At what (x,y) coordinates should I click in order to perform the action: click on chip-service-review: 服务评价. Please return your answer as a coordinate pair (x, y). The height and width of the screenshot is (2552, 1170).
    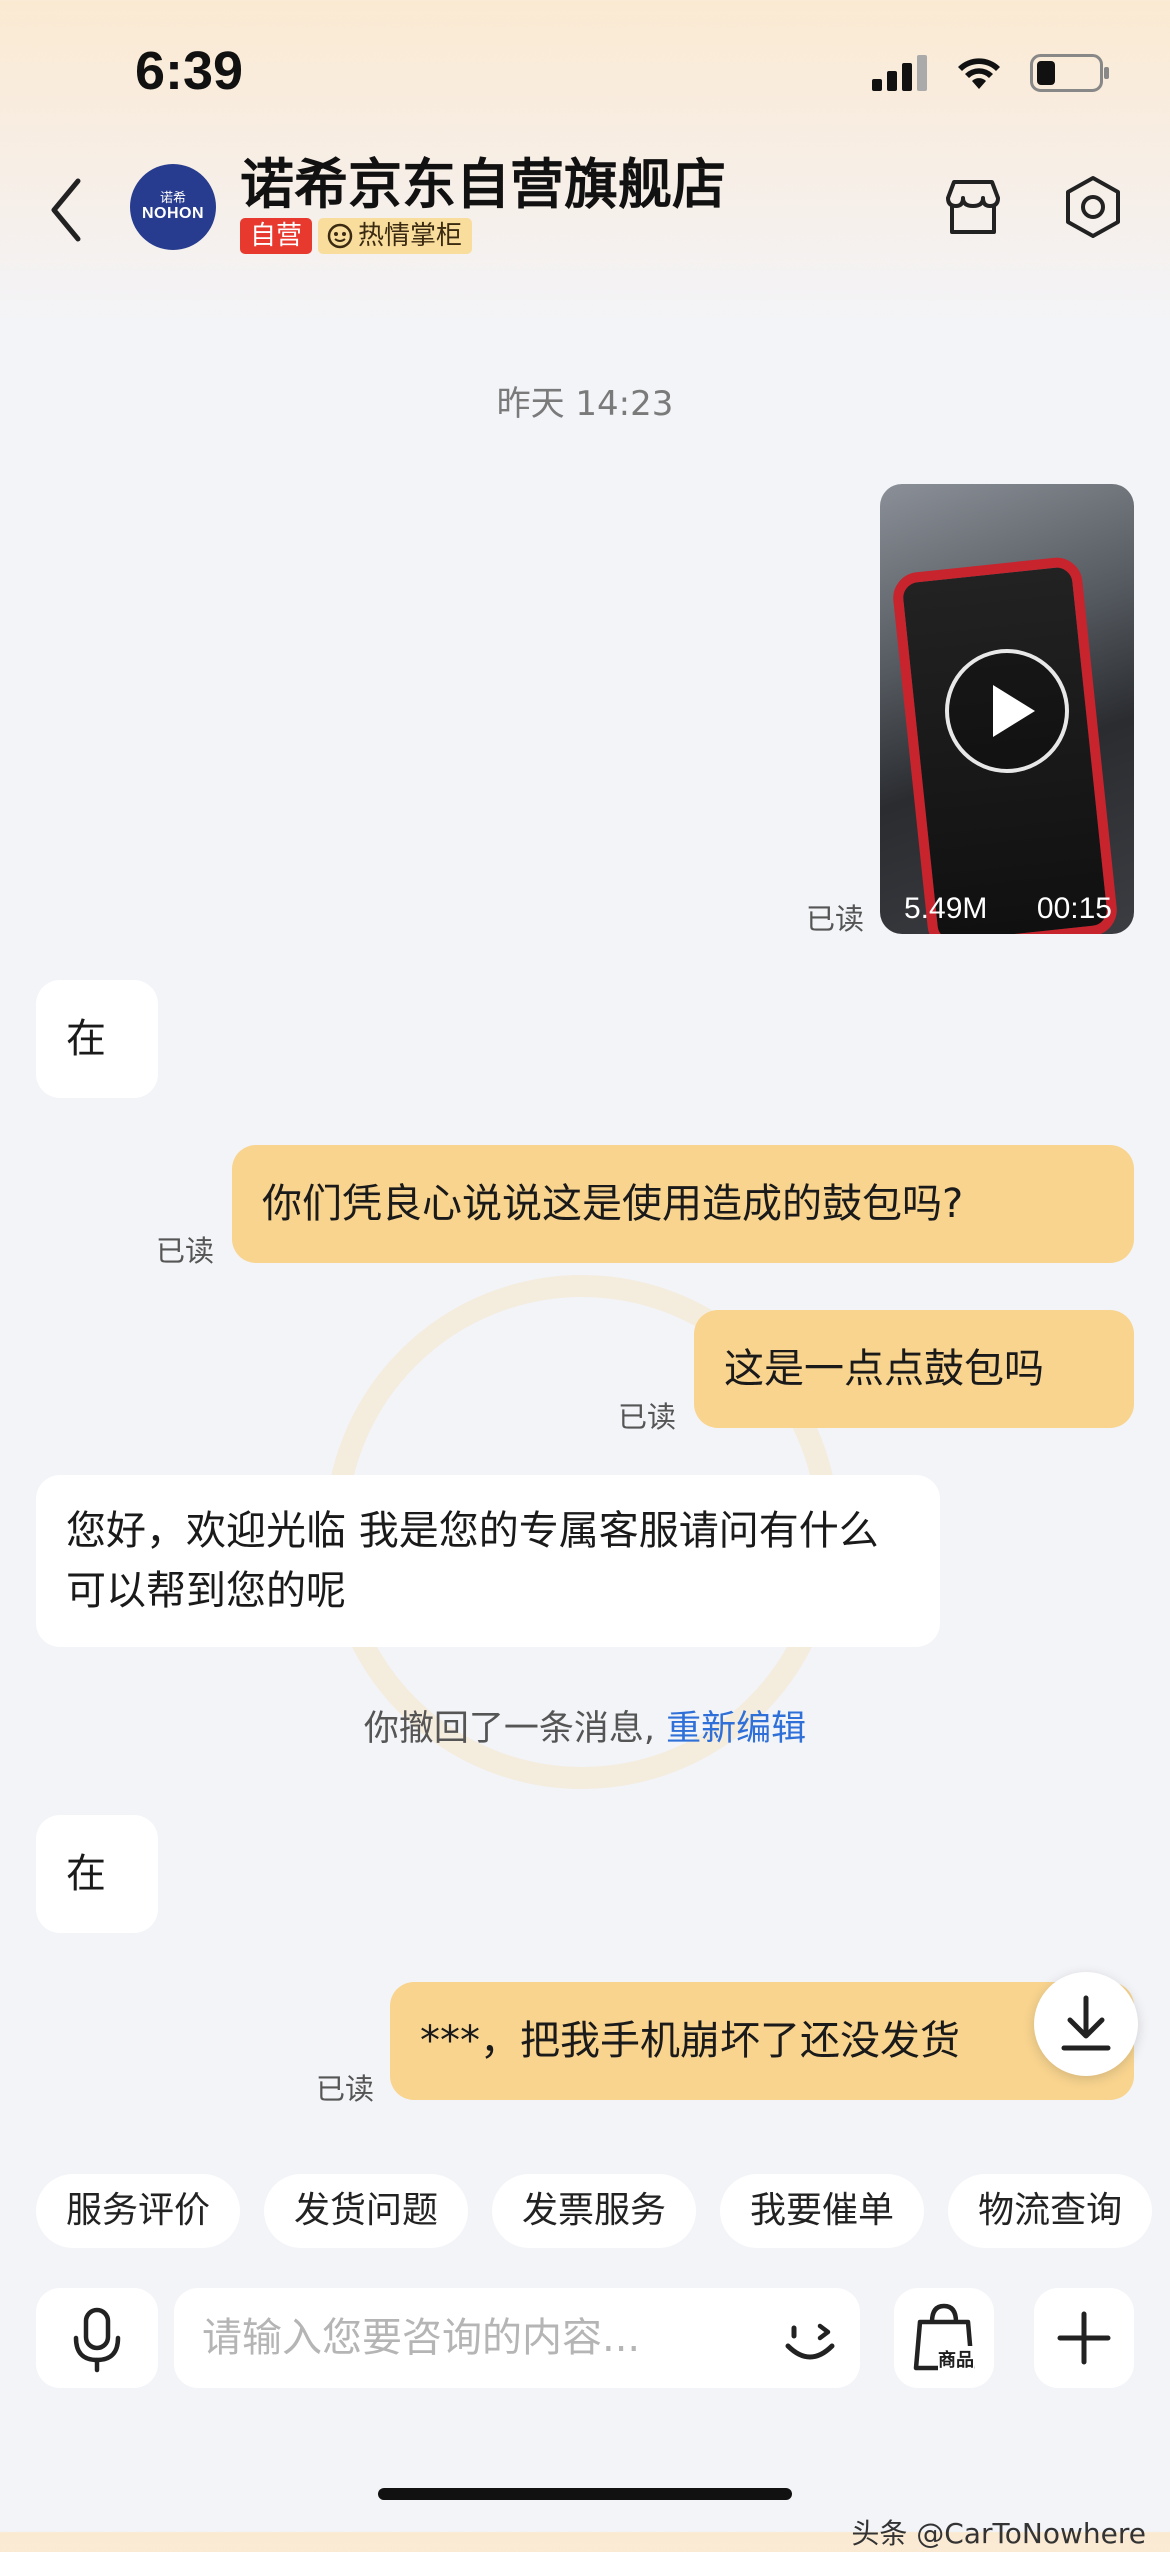
    Looking at the image, I should click on (138, 2211).